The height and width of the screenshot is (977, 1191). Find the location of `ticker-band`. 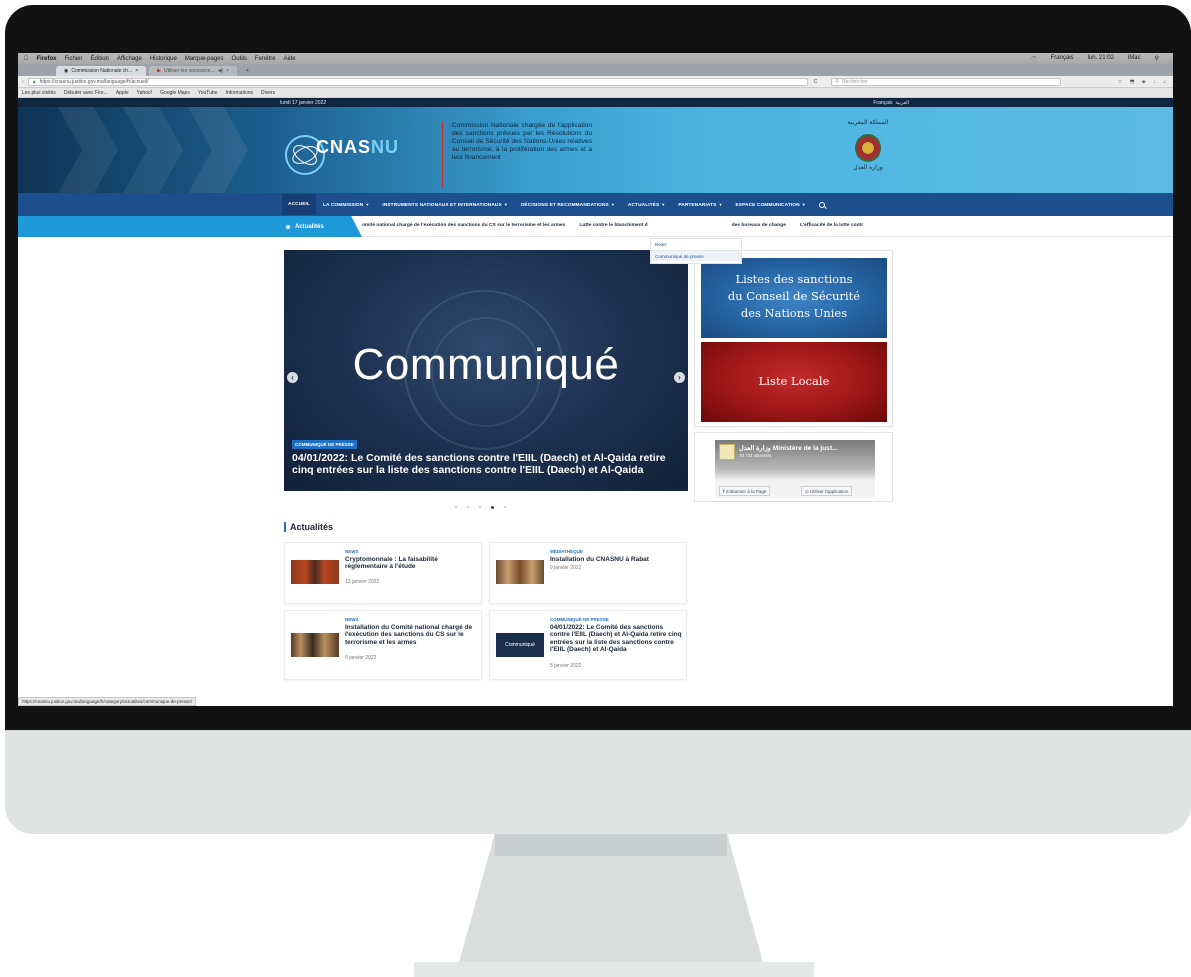

ticker-band is located at coordinates (145, 226).